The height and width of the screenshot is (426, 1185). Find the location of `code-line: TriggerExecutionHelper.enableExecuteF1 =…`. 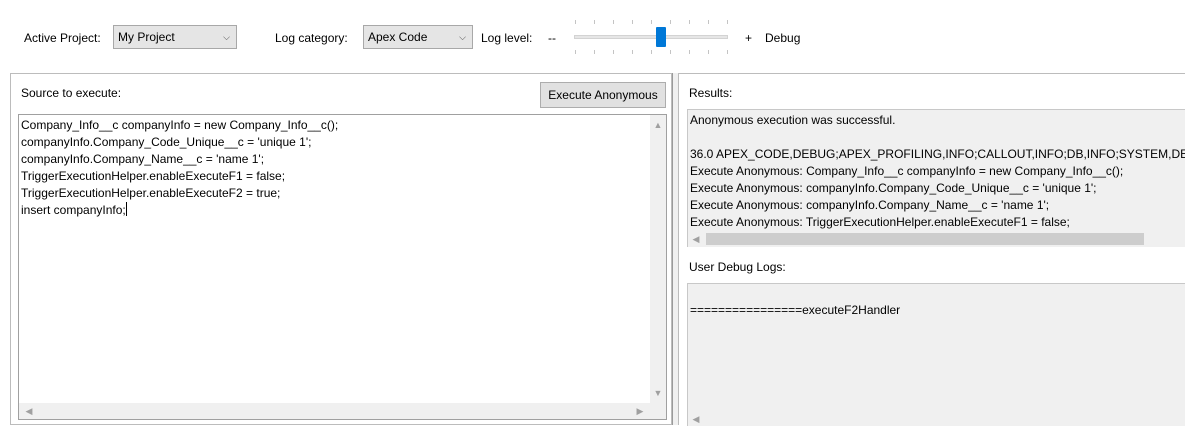

code-line: TriggerExecutionHelper.enableExecuteF1 =… is located at coordinates (153, 176).